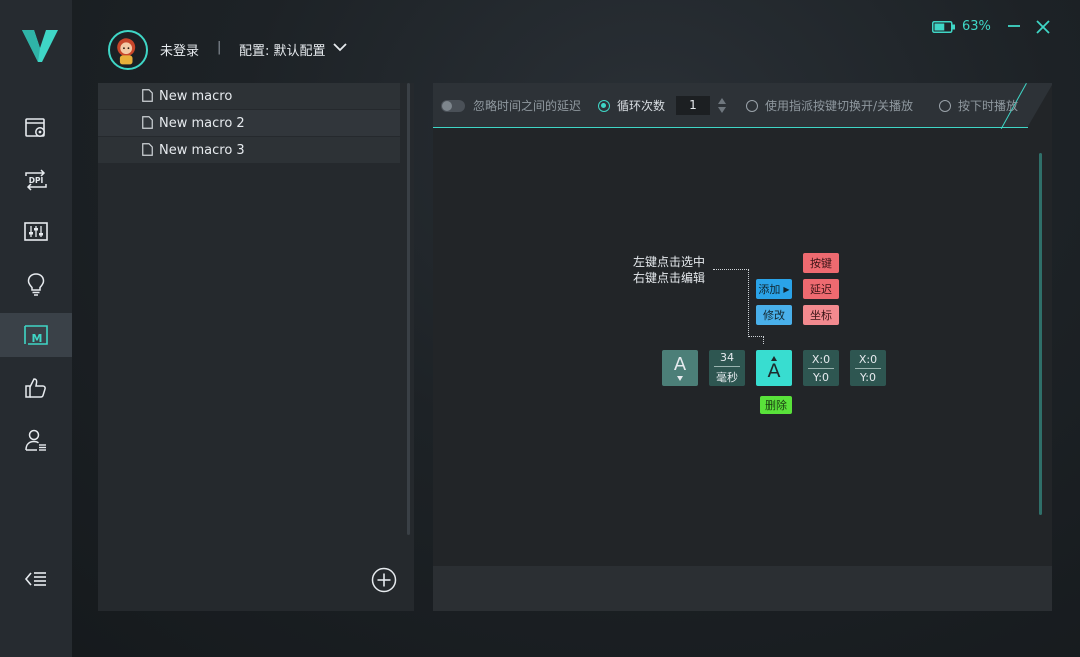 This screenshot has height=657, width=1080. I want to click on dpi-icon: DPI, so click(36, 180).